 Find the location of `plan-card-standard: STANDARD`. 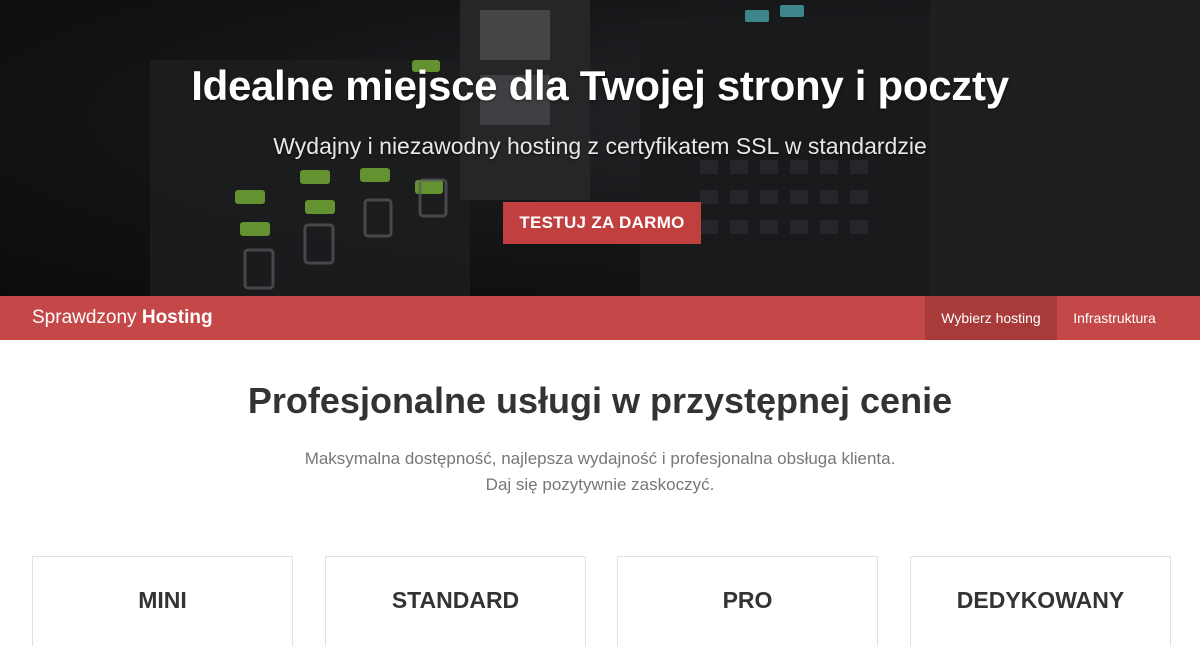

plan-card-standard: STANDARD is located at coordinates (455, 601).